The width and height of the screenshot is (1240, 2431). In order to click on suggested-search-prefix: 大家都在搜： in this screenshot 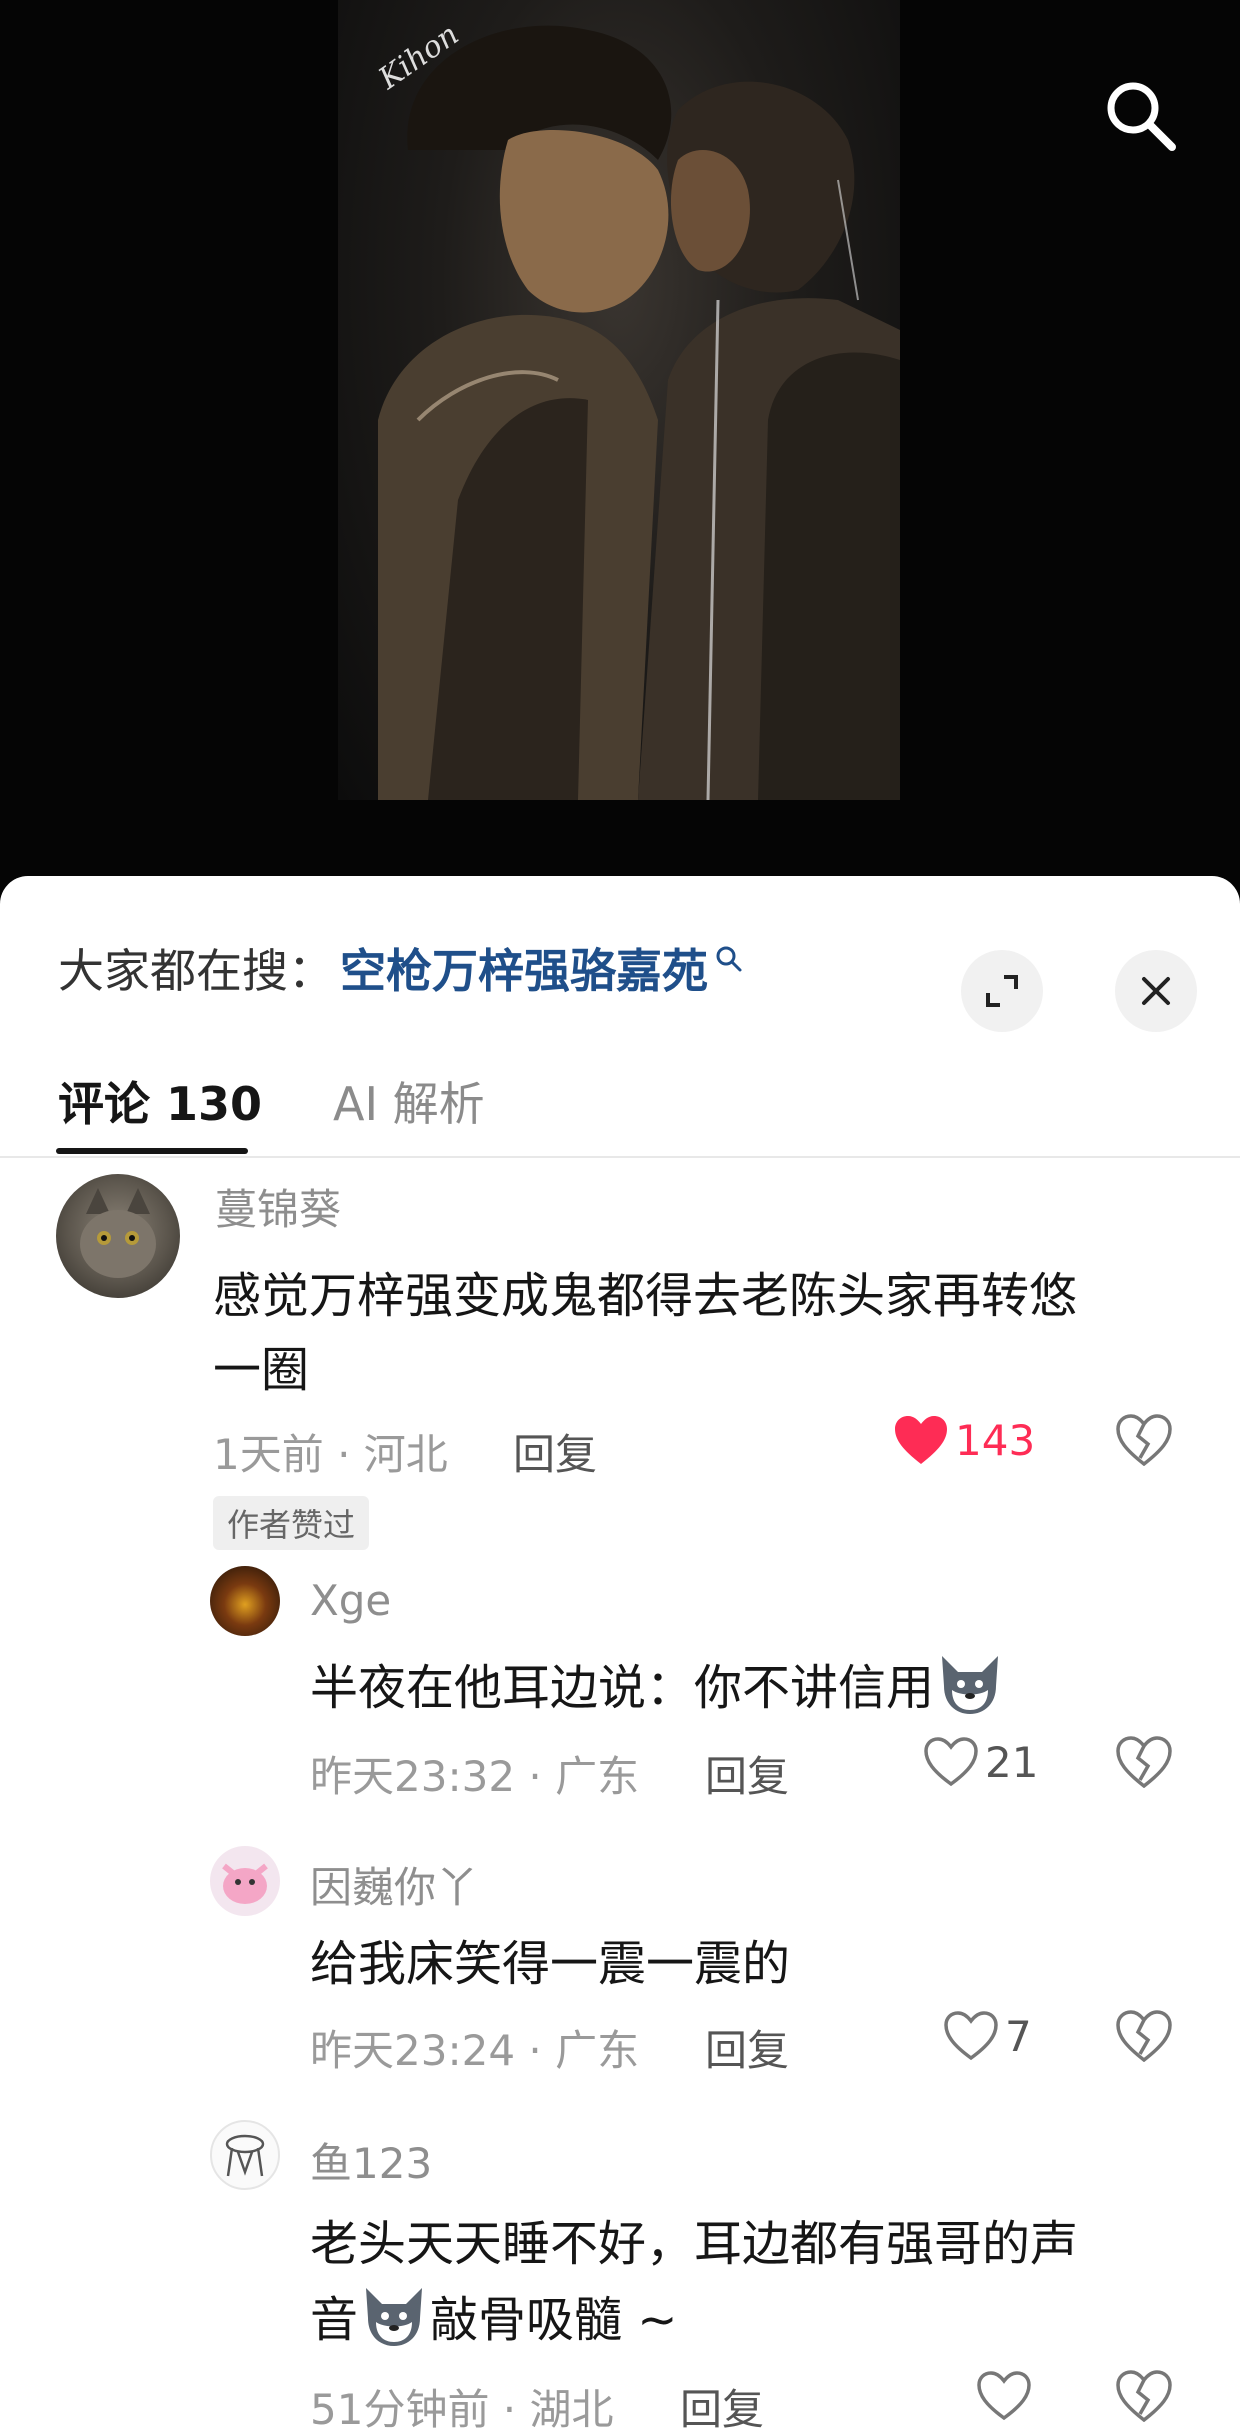, I will do `click(196, 971)`.